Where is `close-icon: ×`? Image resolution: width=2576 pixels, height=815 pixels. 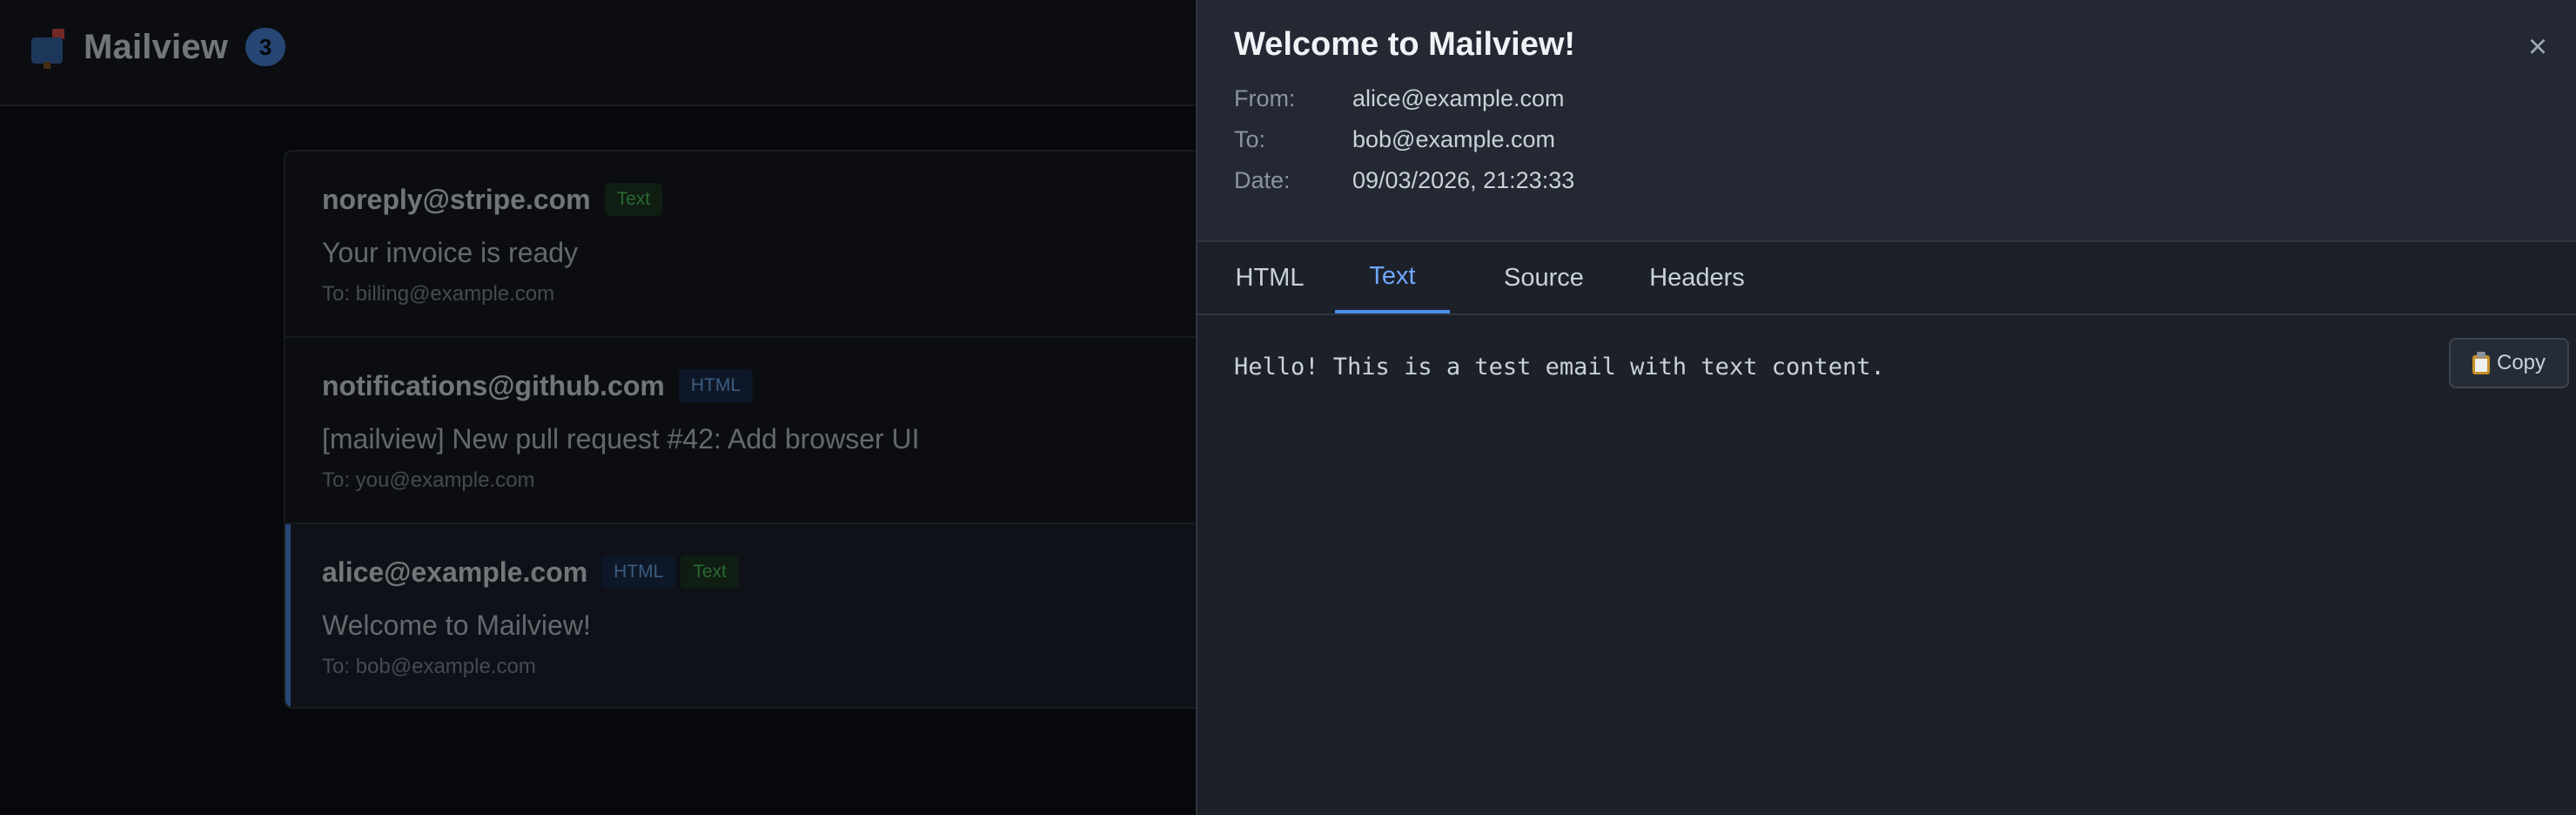
close-icon: × is located at coordinates (2538, 47).